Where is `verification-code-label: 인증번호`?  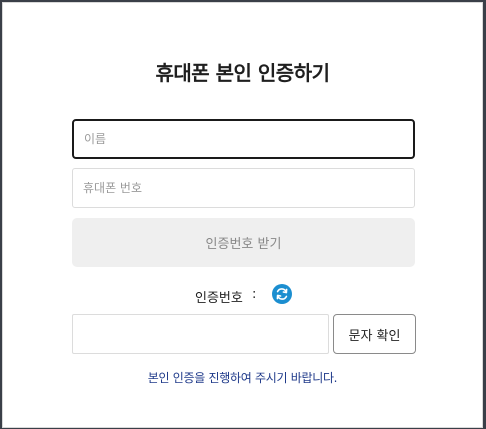
verification-code-label: 인증번호 is located at coordinates (219, 298).